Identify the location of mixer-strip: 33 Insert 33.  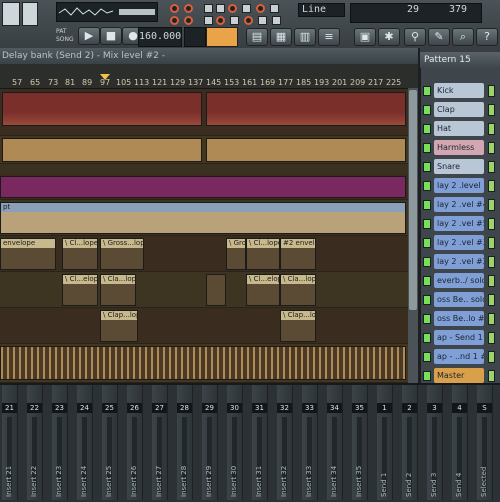
(310, 442).